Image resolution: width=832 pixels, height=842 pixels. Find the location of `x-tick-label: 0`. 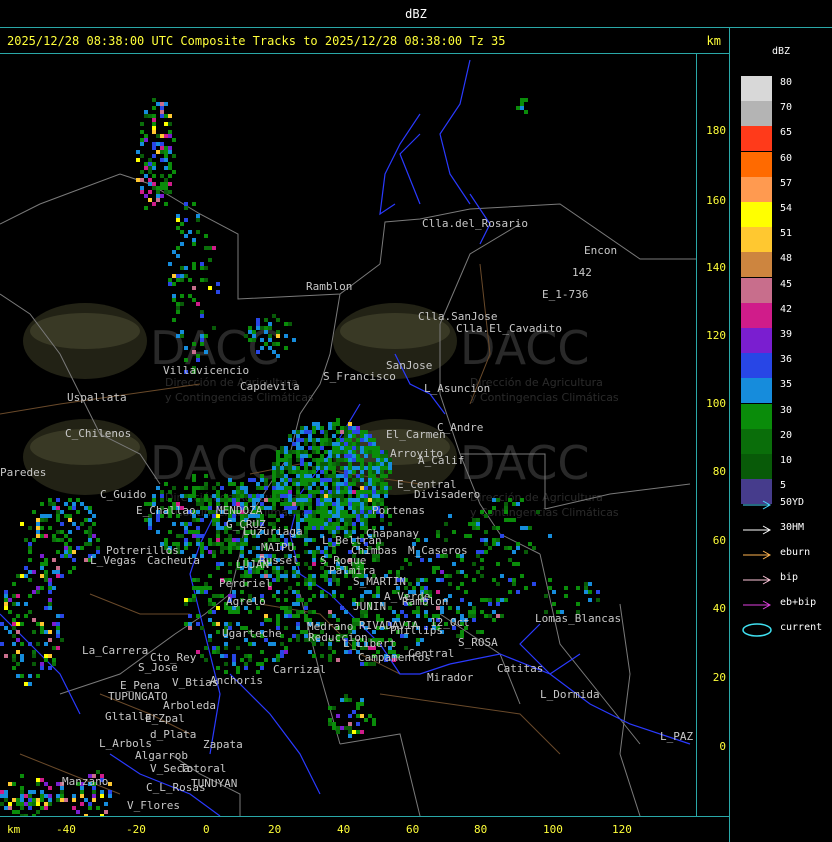

x-tick-label: 0 is located at coordinates (206, 829).